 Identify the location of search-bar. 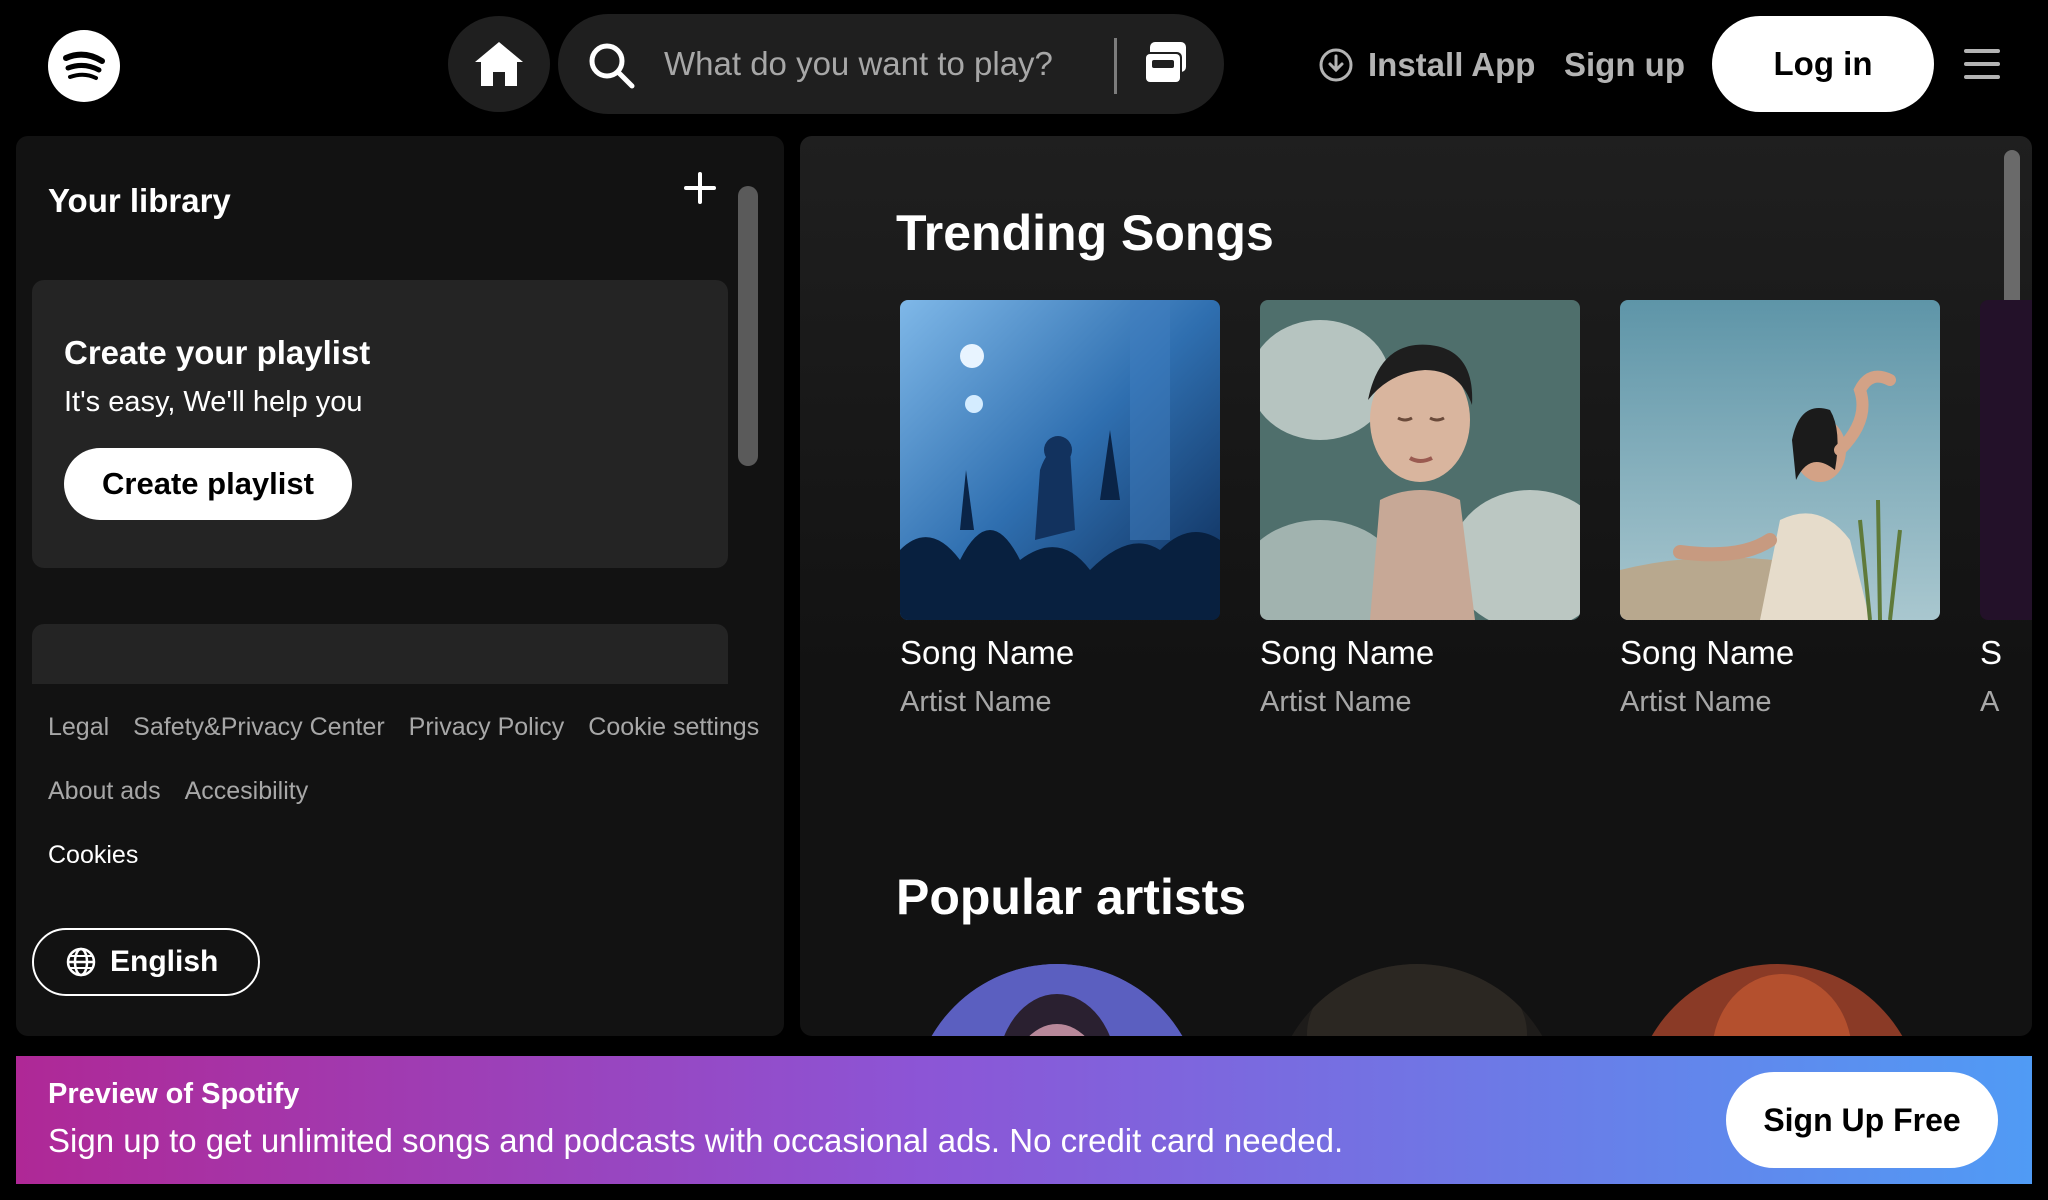
(891, 64).